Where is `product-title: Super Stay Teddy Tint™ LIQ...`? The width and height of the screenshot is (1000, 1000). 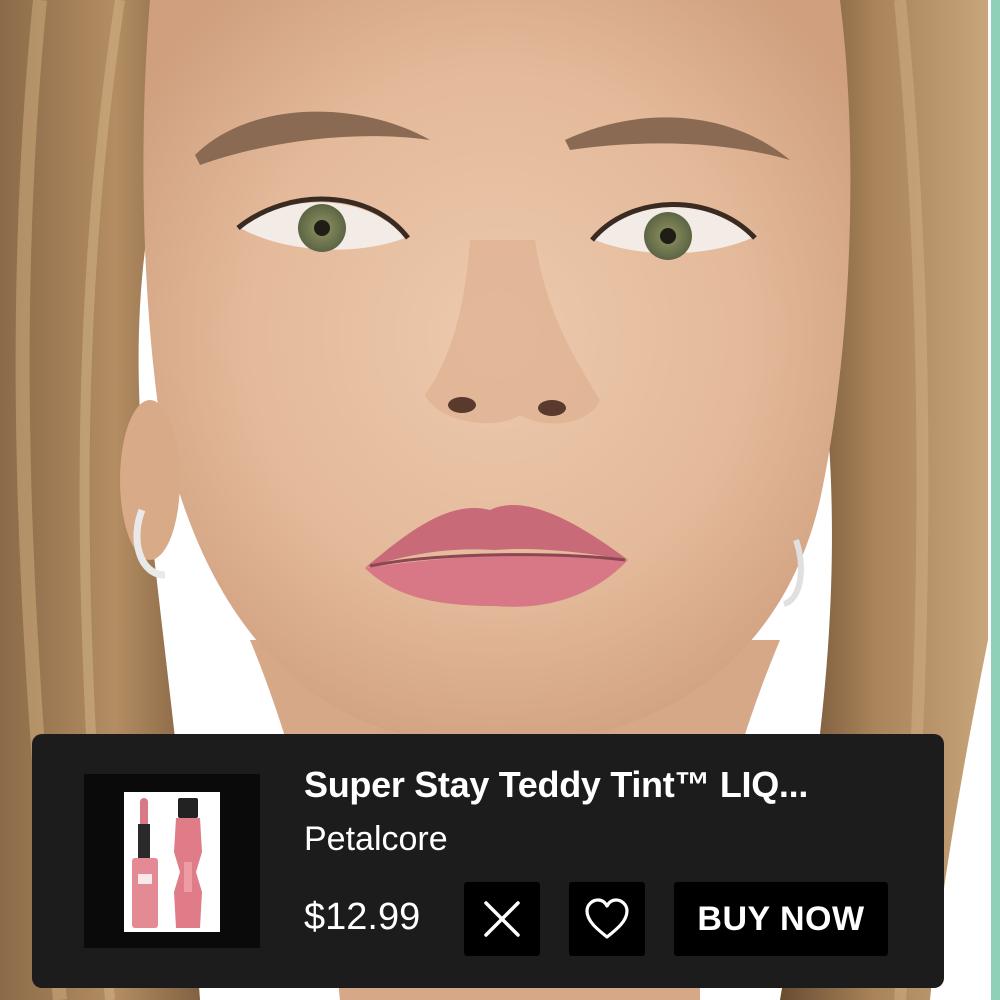 product-title: Super Stay Teddy Tint™ LIQ... is located at coordinates (604, 785).